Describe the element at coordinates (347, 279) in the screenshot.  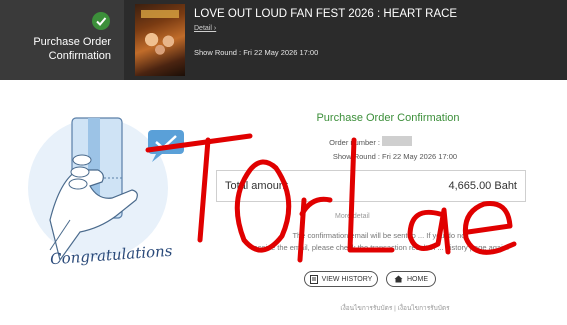
I see `view-history-label: VIEW HISTORY` at that location.